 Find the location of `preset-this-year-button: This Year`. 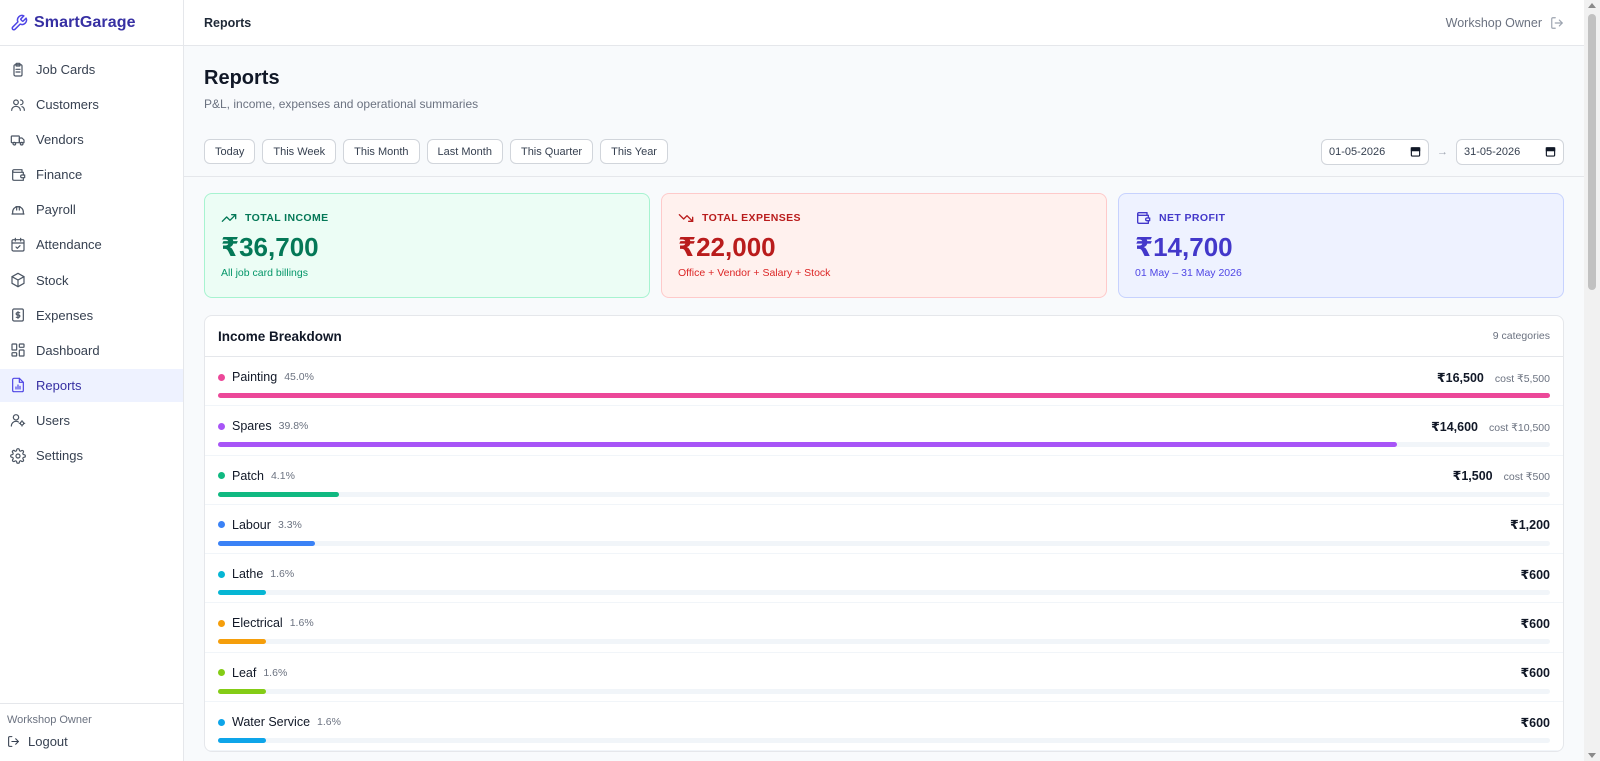

preset-this-year-button: This Year is located at coordinates (634, 151).